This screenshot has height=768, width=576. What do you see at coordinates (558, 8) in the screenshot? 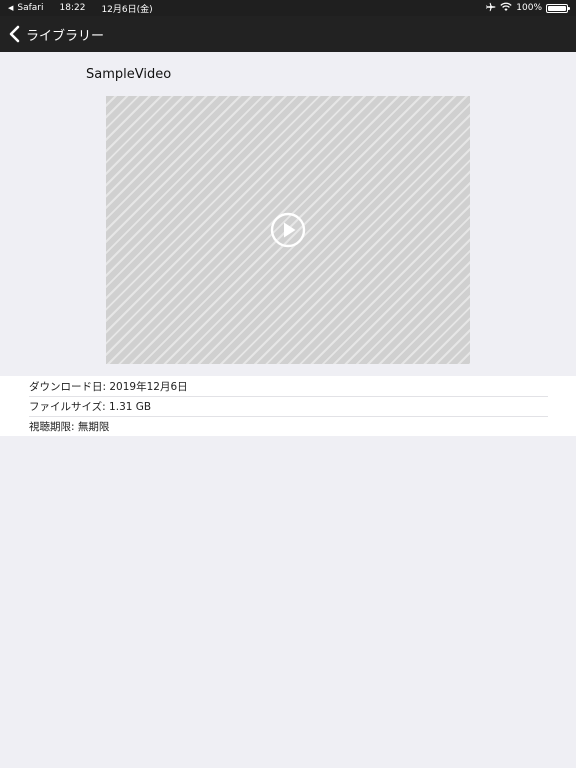
I see `battery-icon` at bounding box center [558, 8].